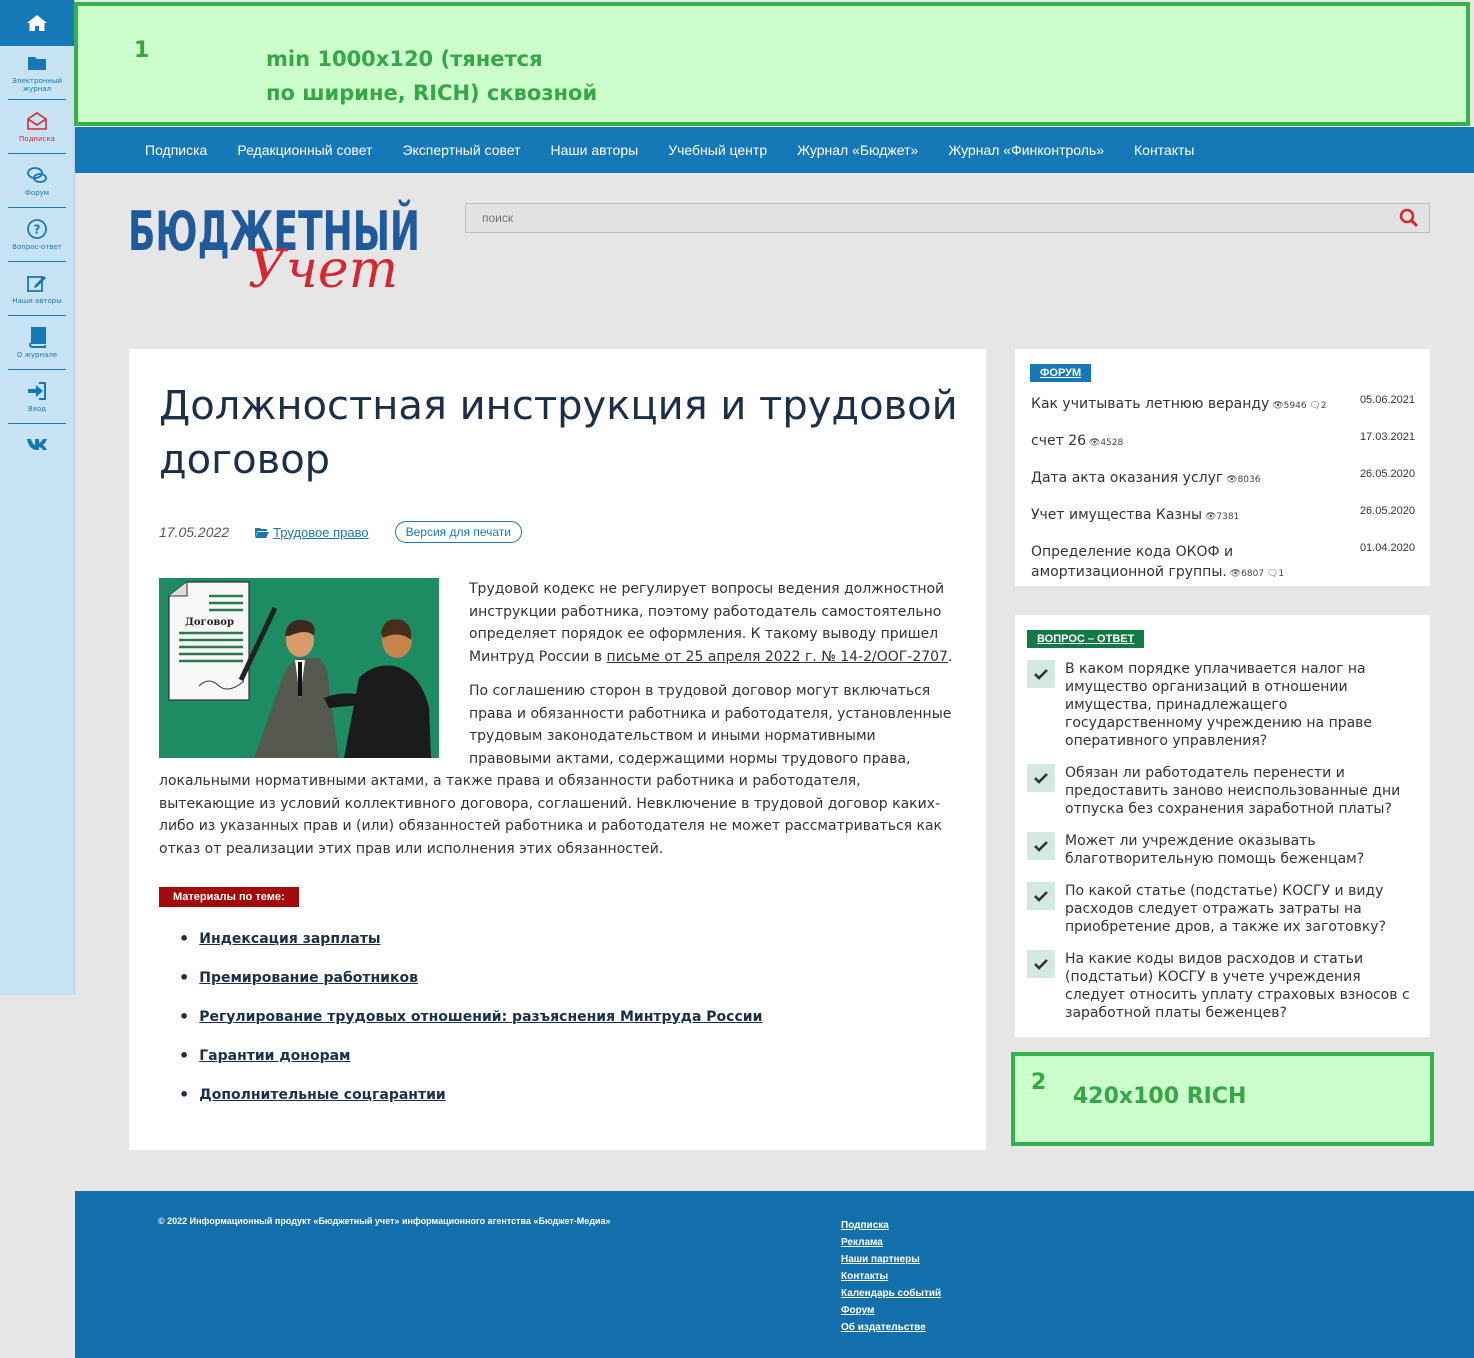  What do you see at coordinates (1039, 1082) in the screenshot?
I see `banner-number: 2` at bounding box center [1039, 1082].